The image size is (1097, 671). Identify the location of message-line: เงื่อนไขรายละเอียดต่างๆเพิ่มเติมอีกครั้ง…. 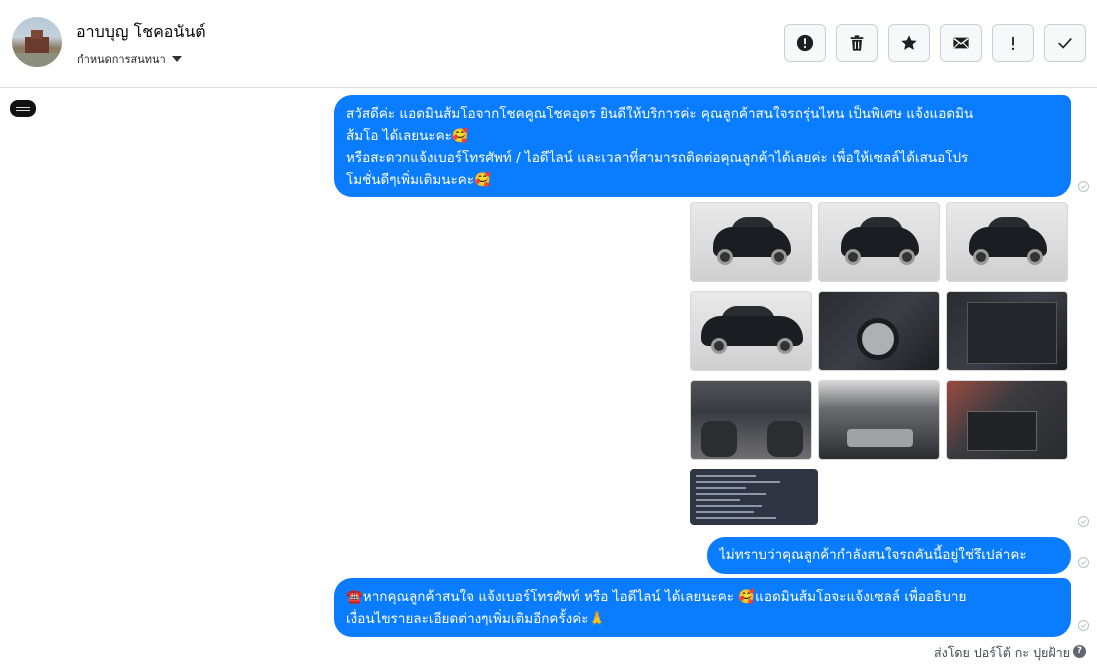
(476, 619).